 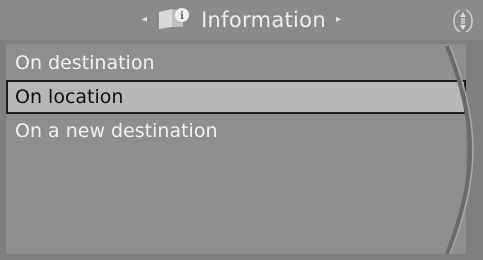 I want to click on controller-icon, so click(x=463, y=21).